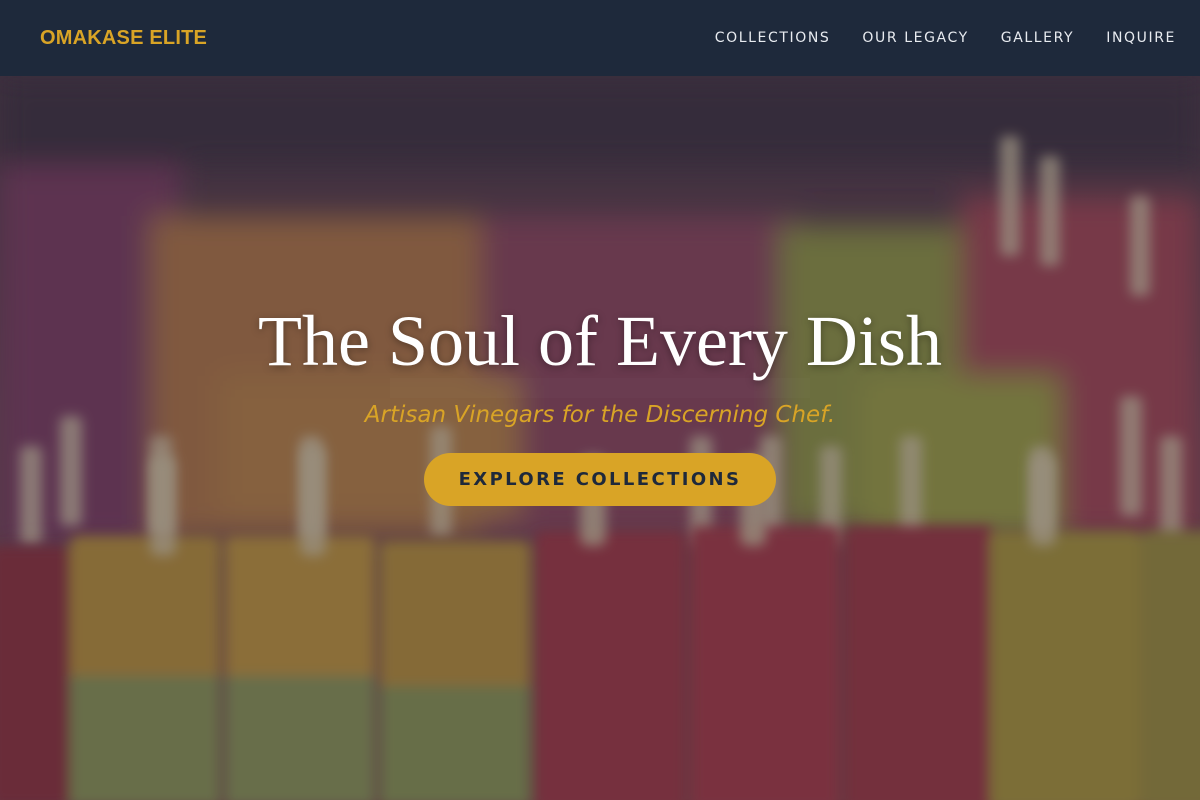  I want to click on nav-link-collections: COLLECTIONS, so click(773, 38).